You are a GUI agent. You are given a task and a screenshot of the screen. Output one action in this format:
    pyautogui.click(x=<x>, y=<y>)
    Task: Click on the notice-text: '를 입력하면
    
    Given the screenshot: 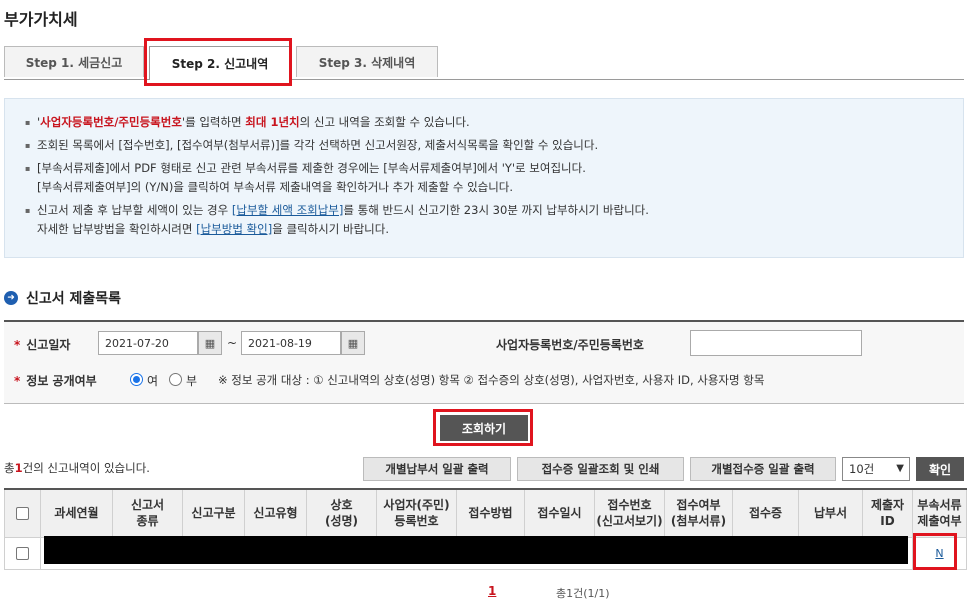 What is the action you would take?
    pyautogui.click(x=213, y=122)
    